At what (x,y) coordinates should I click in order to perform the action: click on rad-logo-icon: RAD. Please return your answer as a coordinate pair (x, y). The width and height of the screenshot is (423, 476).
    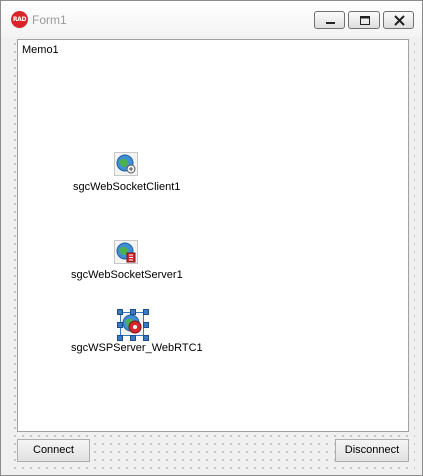
    Looking at the image, I should click on (19, 19).